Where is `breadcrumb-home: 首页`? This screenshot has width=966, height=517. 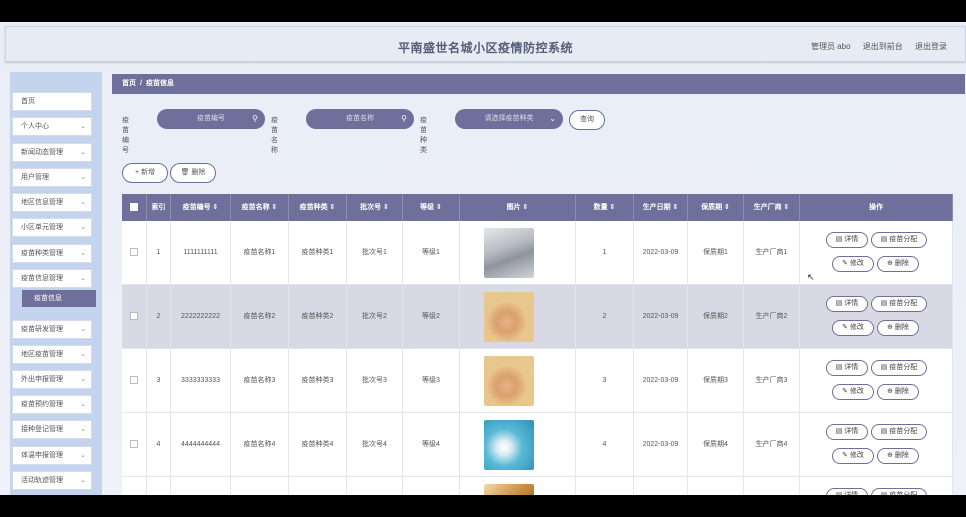 breadcrumb-home: 首页 is located at coordinates (129, 83).